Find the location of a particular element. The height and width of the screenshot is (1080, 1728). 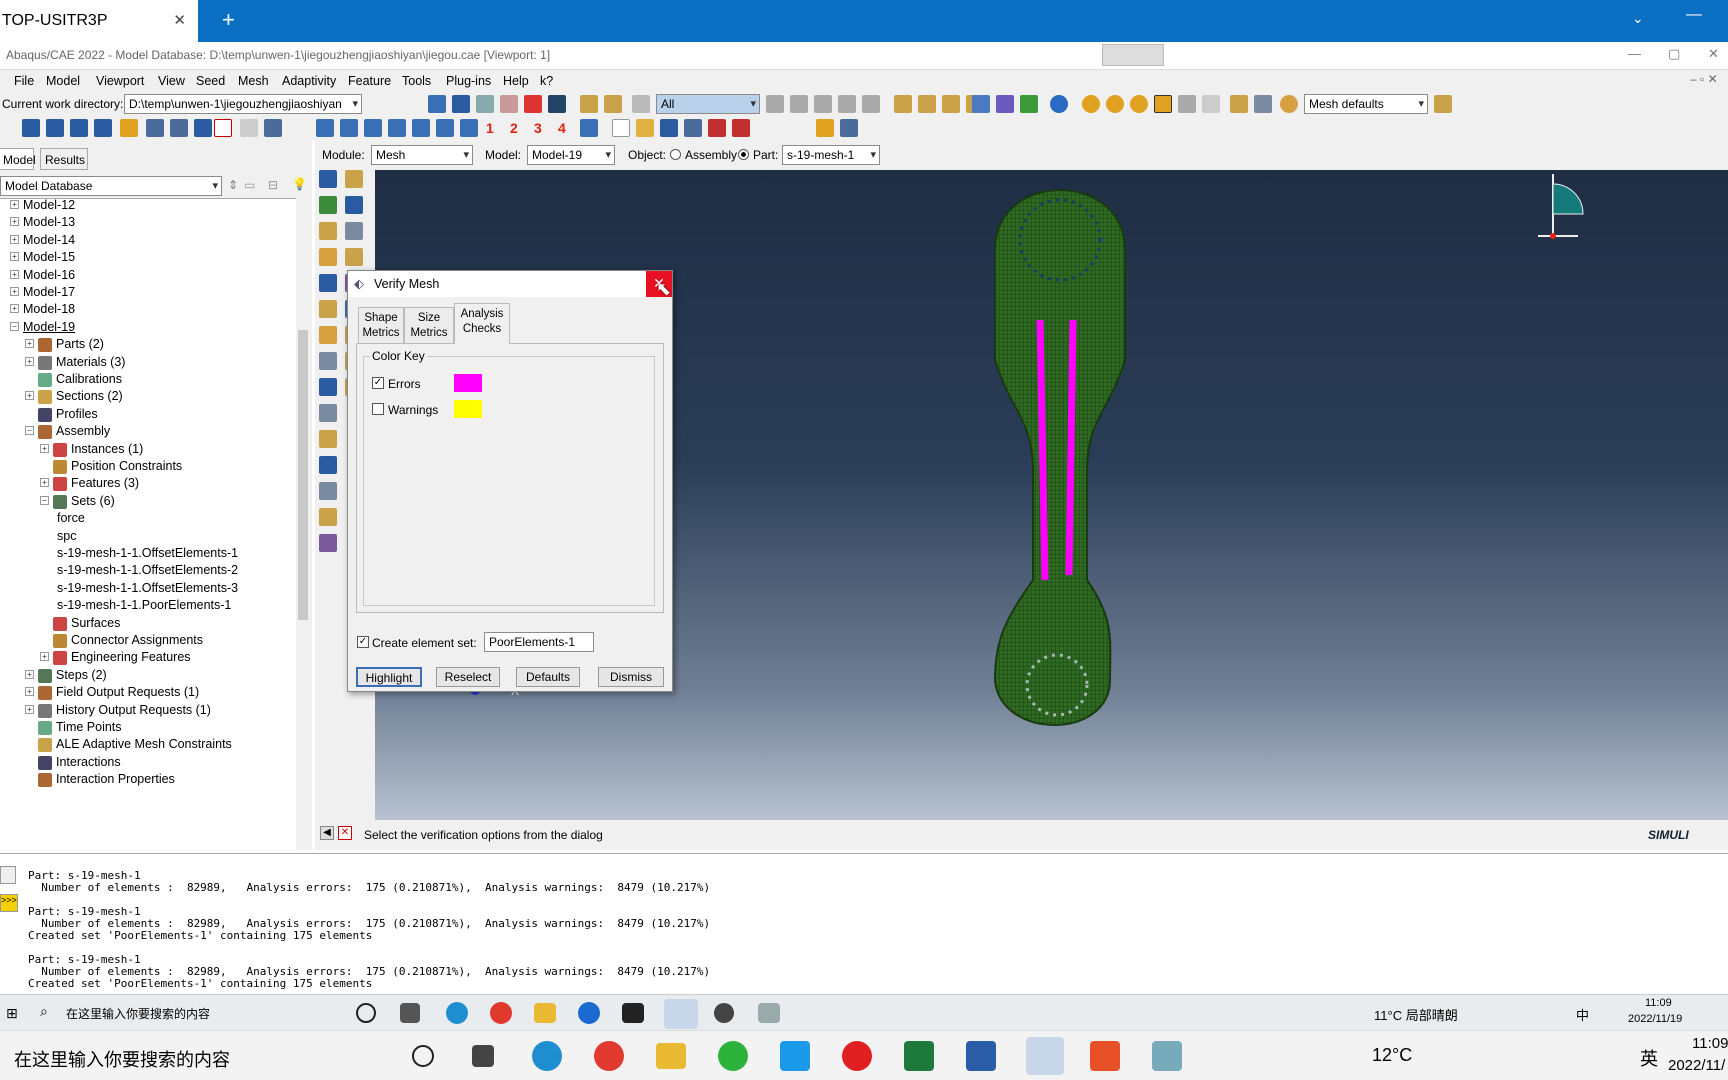

text-tool-icon is located at coordinates (223, 128).